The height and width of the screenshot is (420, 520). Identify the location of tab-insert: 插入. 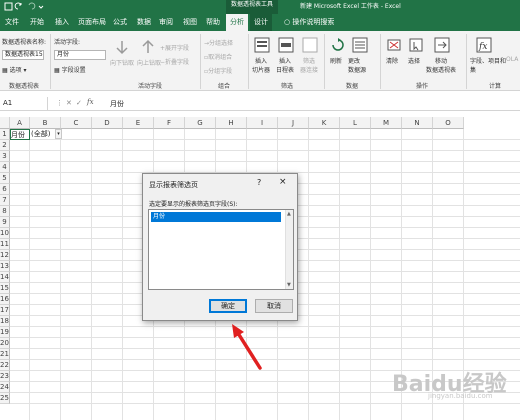
(62, 22).